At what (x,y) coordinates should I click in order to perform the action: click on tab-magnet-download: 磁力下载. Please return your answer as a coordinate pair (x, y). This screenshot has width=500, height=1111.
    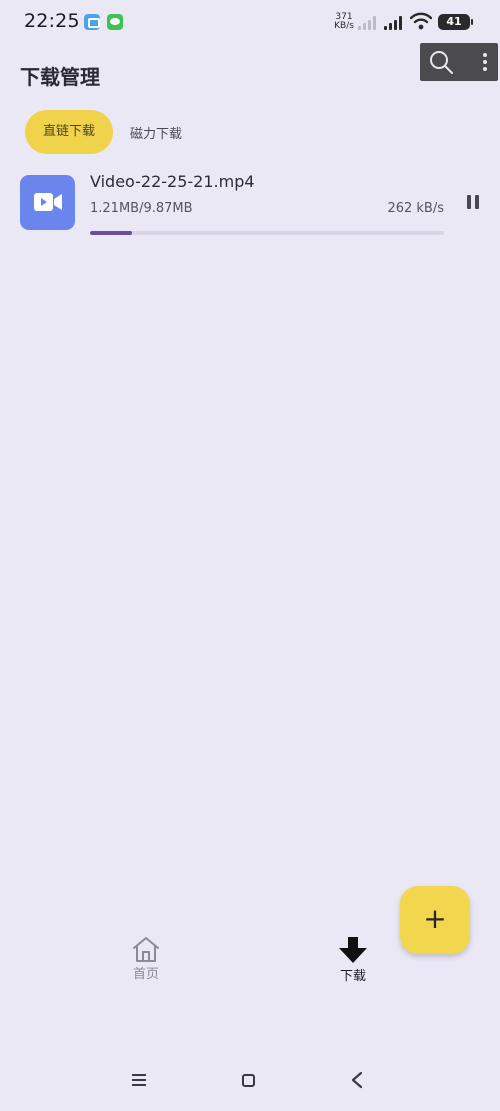
    Looking at the image, I should click on (156, 132).